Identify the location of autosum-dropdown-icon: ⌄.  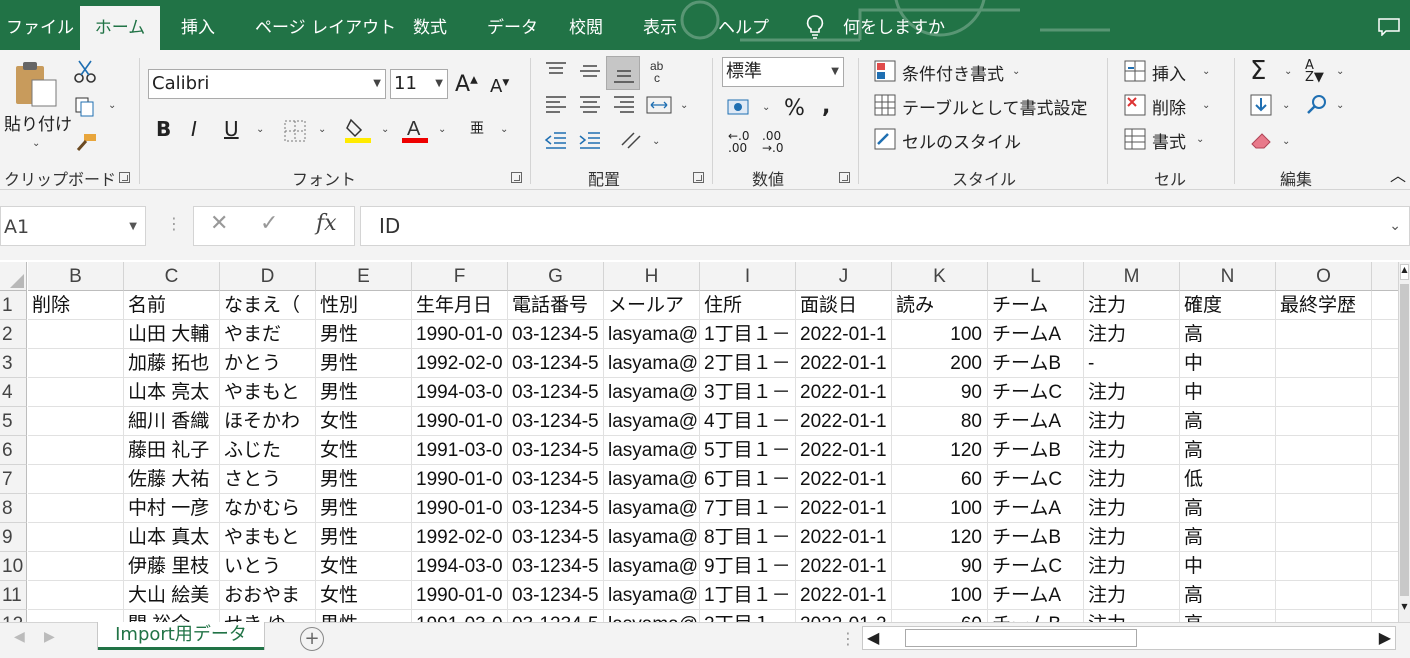
(1288, 71).